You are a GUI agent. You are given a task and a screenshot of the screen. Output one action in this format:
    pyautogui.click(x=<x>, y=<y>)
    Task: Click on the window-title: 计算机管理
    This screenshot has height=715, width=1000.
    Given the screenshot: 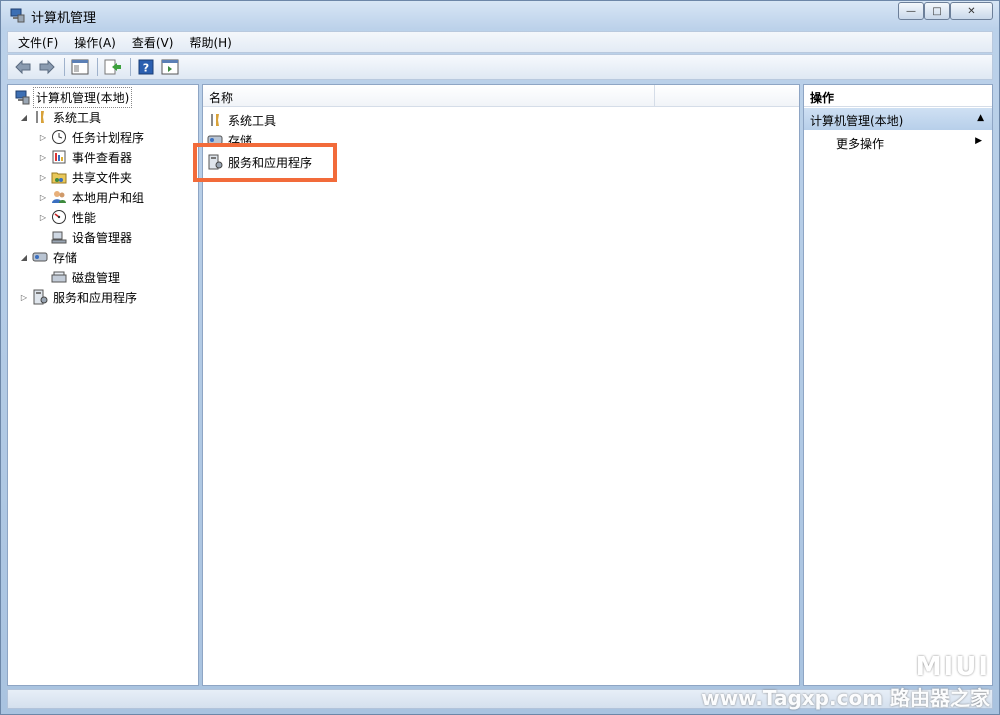 What is the action you would take?
    pyautogui.click(x=64, y=18)
    